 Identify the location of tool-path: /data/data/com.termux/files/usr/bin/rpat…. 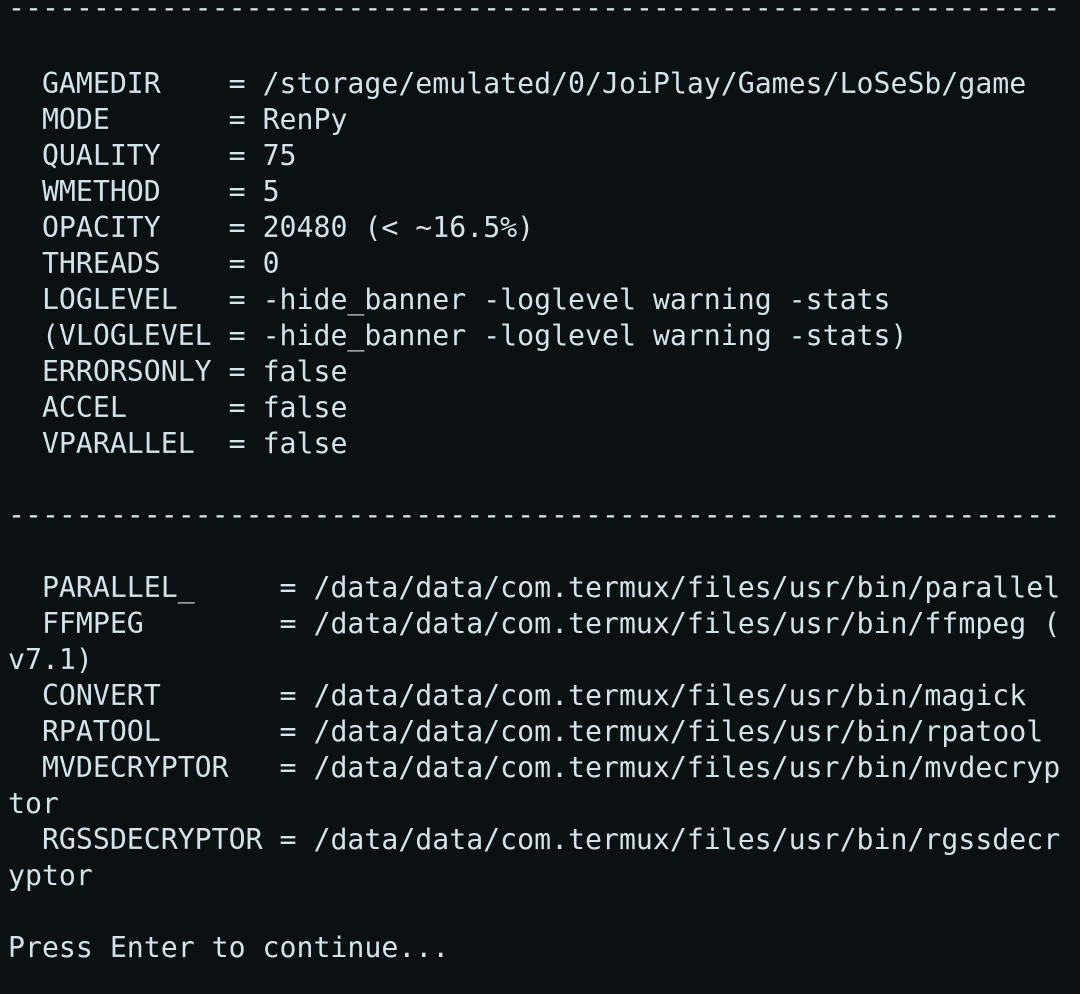
(678, 731).